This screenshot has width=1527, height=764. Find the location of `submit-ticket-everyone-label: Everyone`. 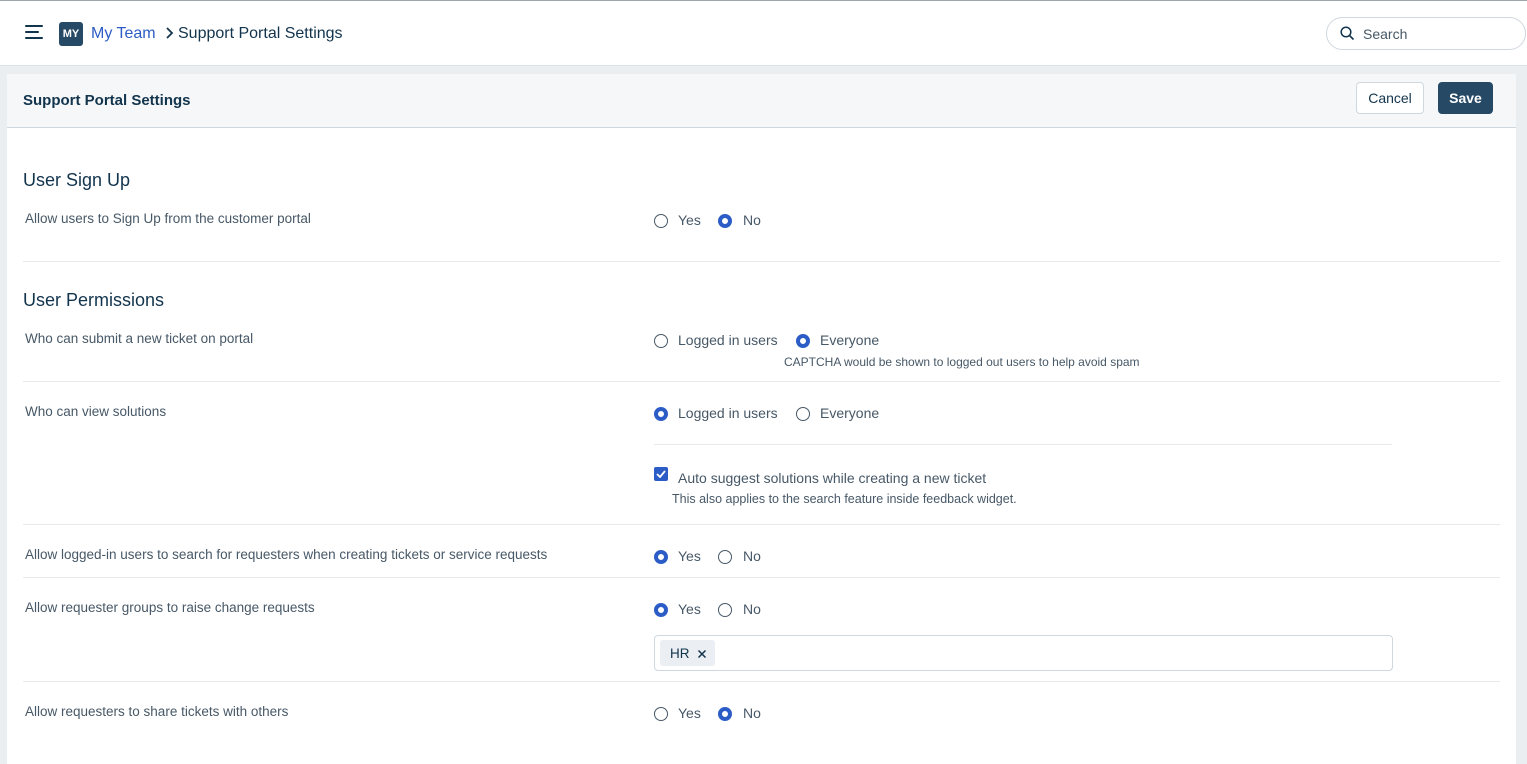

submit-ticket-everyone-label: Everyone is located at coordinates (849, 340).